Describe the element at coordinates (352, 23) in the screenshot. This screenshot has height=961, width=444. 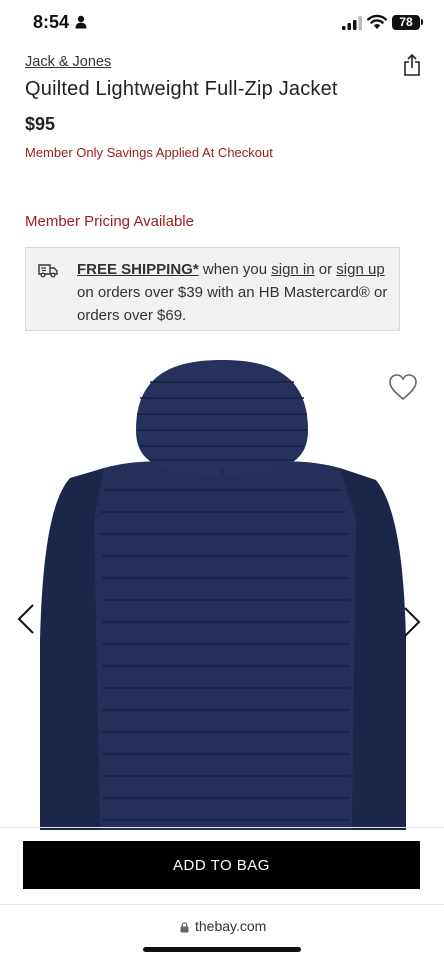
I see `signal-icon` at that location.